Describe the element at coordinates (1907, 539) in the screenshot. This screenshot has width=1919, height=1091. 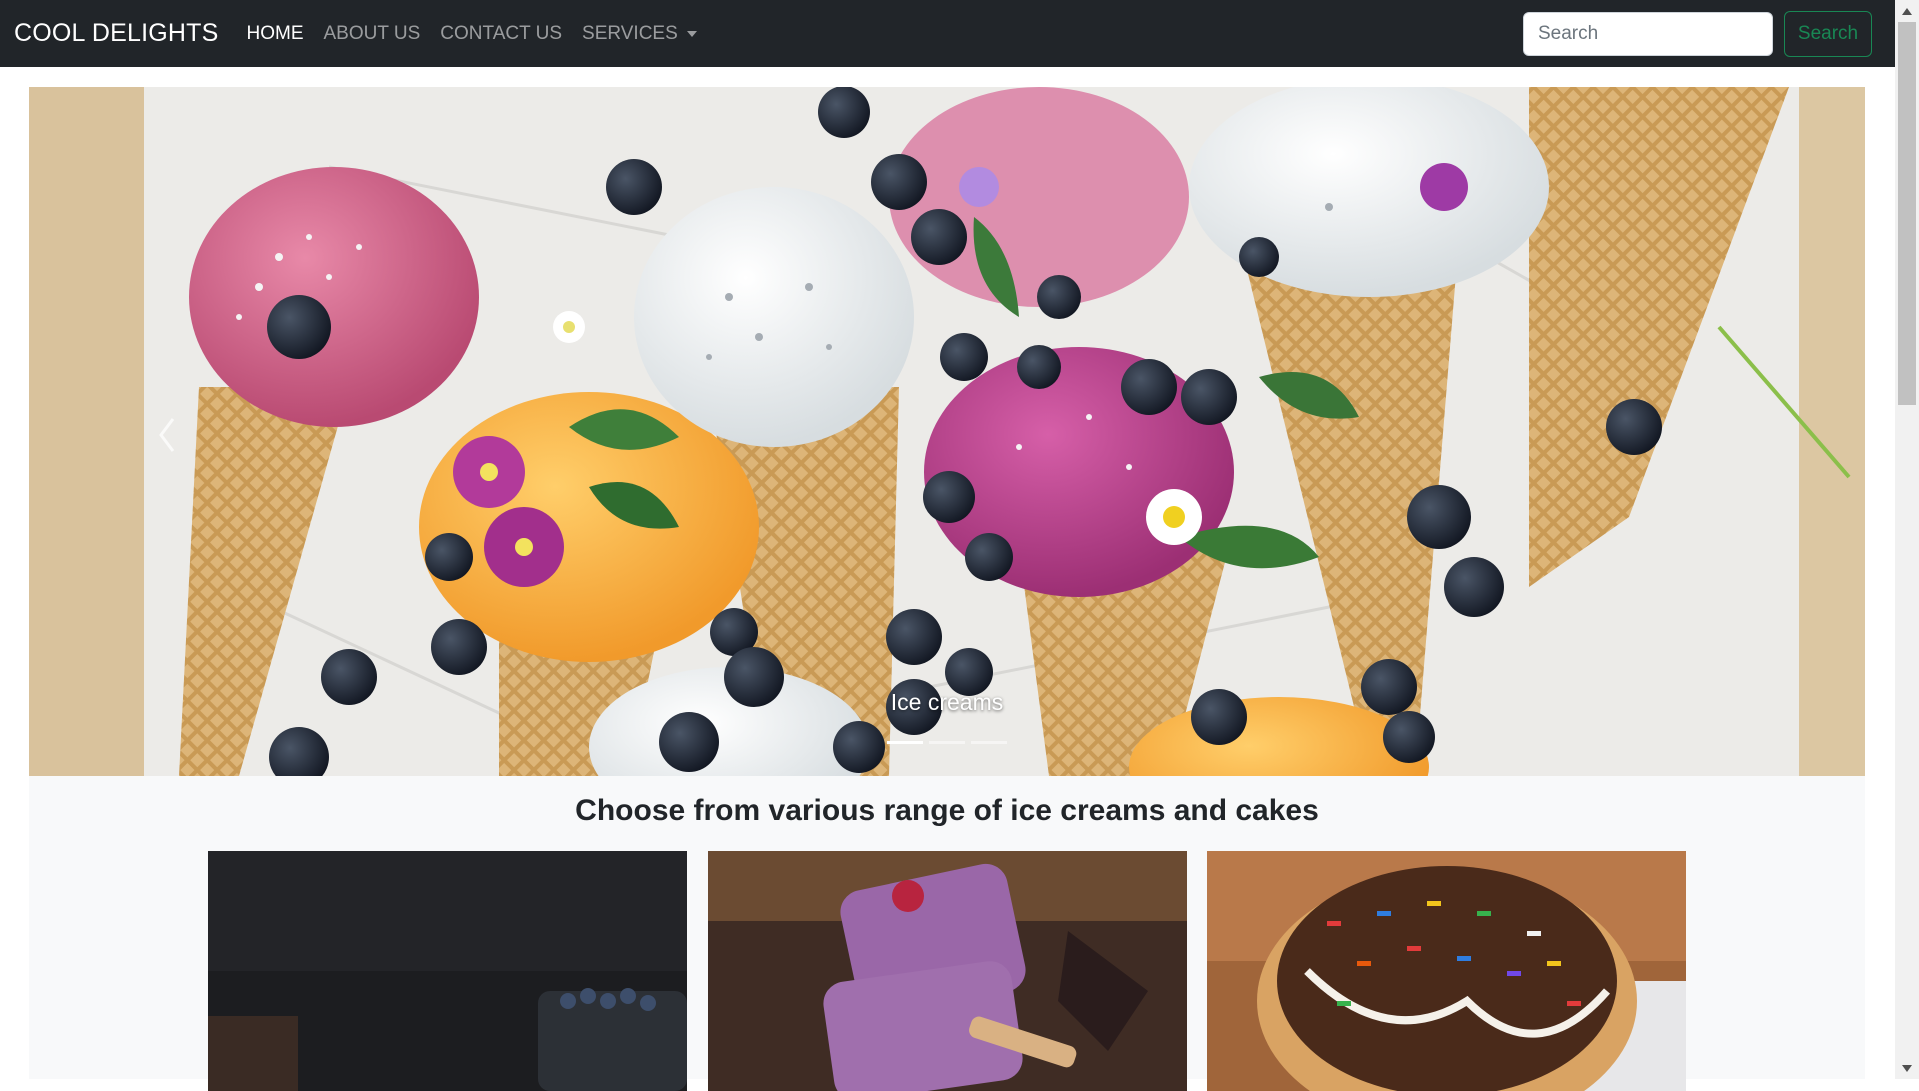
I see `page-scrollbar` at that location.